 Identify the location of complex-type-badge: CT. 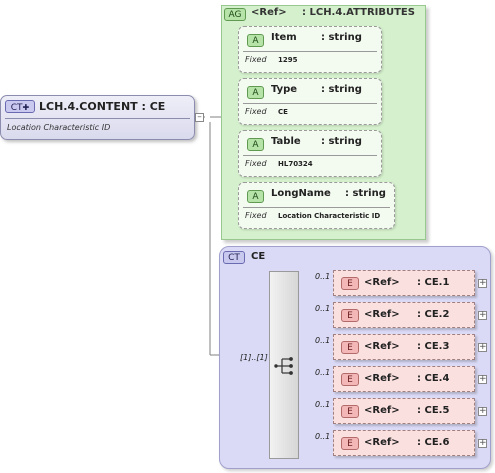
(234, 257).